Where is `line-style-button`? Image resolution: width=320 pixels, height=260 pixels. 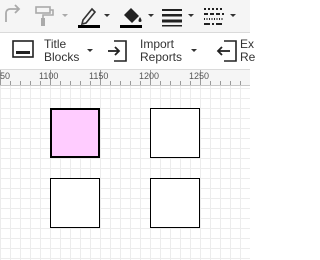 line-style-button is located at coordinates (225, 16).